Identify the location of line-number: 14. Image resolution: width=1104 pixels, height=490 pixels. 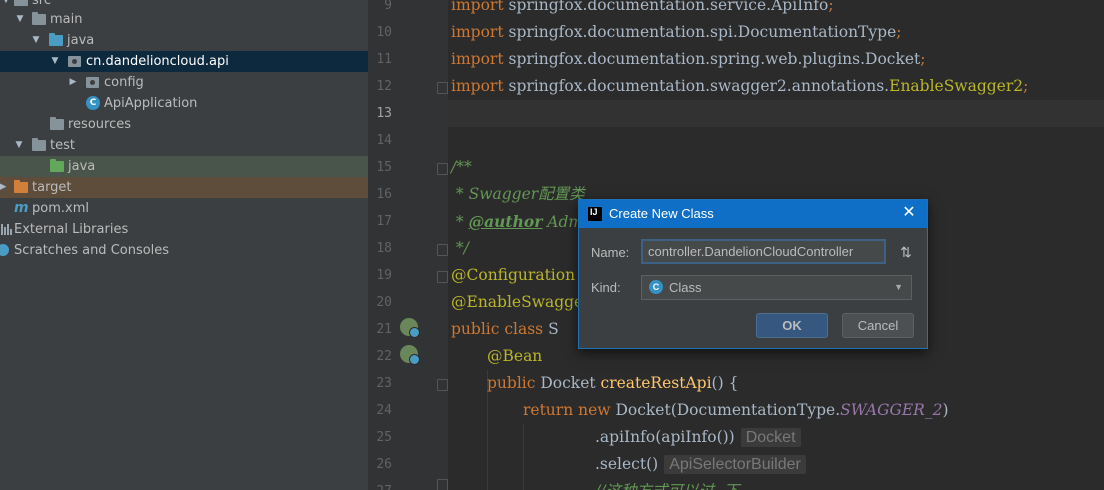
(384, 140).